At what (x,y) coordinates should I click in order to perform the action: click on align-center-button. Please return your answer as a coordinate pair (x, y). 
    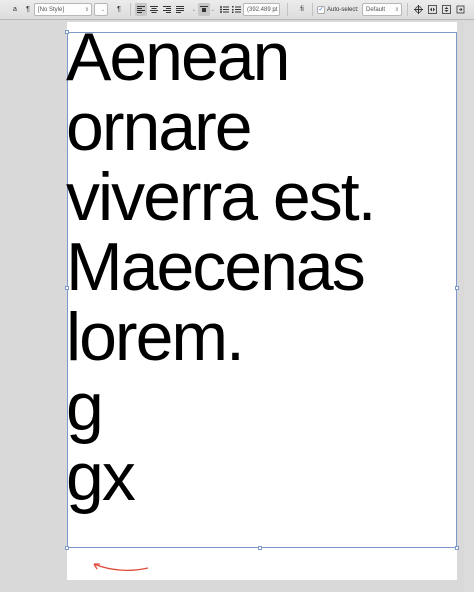
    Looking at the image, I should click on (154, 9).